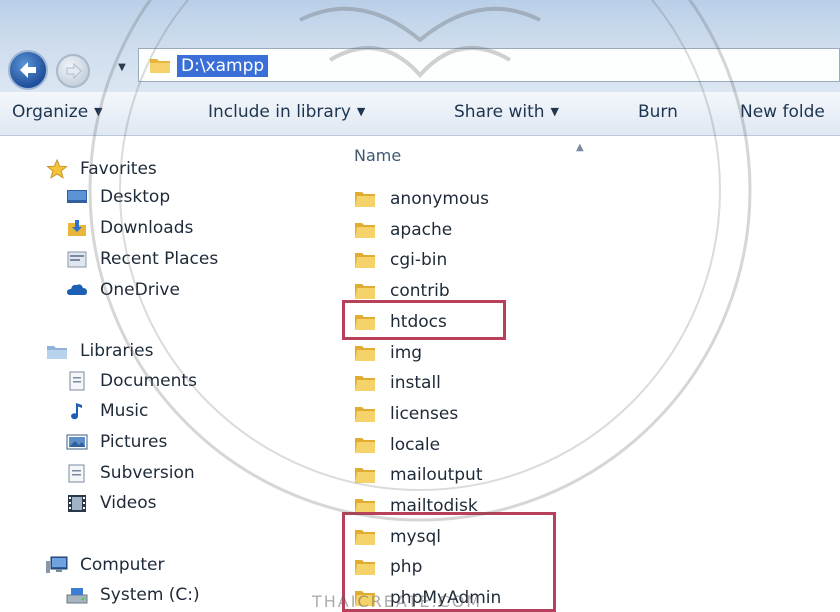 The width and height of the screenshot is (840, 612). What do you see at coordinates (128, 503) in the screenshot?
I see `nav-item-label: Videos` at bounding box center [128, 503].